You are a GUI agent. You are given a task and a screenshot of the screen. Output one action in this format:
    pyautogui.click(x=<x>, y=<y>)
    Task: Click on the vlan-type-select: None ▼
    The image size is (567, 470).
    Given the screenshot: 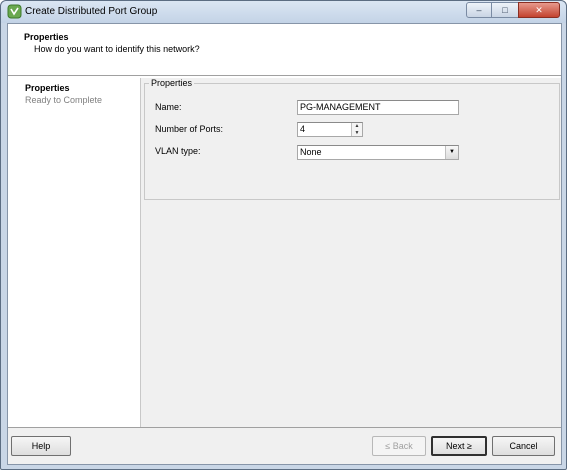 What is the action you would take?
    pyautogui.click(x=378, y=152)
    